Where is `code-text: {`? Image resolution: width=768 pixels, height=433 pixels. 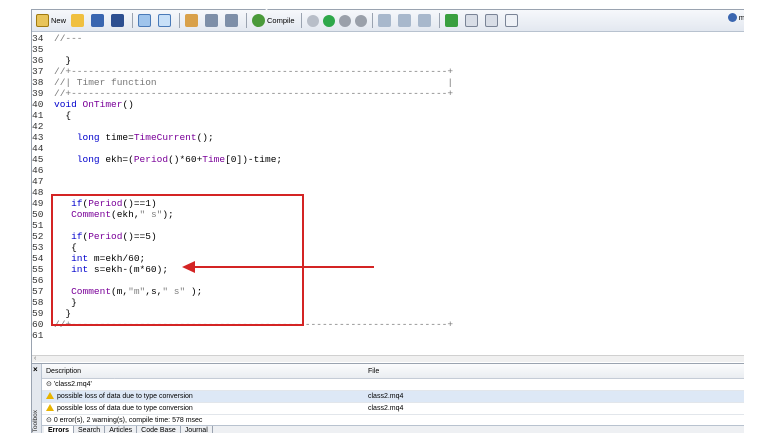 code-text: { is located at coordinates (63, 115).